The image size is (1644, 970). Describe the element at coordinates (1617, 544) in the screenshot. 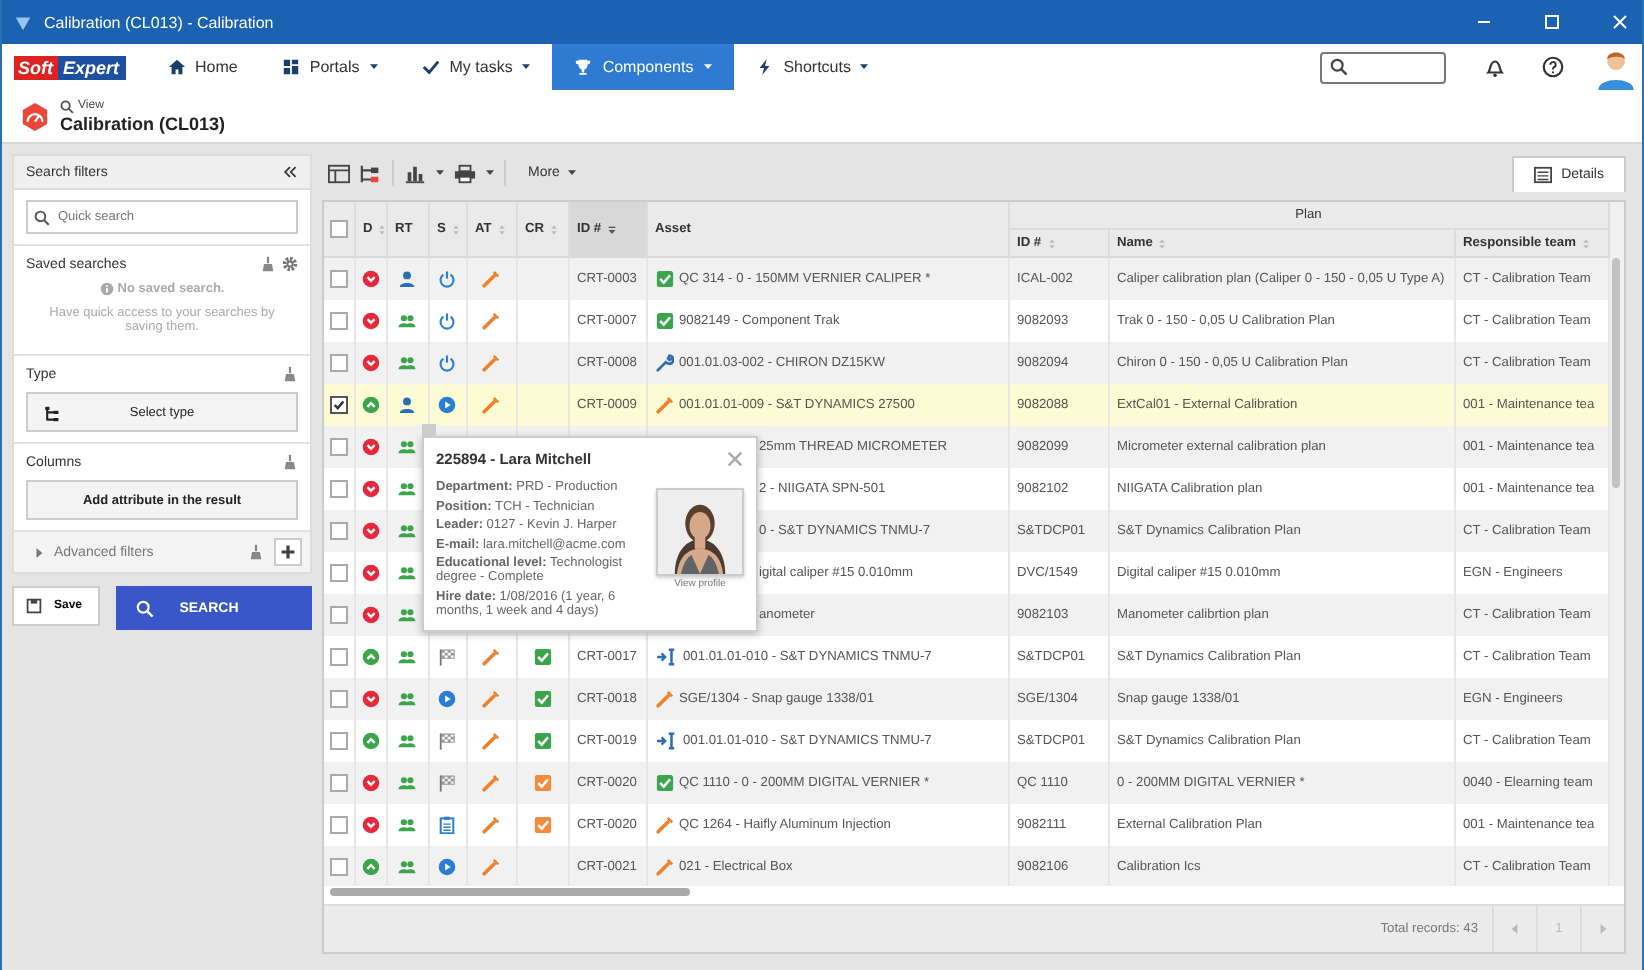

I see `vertical-scrollbar` at that location.